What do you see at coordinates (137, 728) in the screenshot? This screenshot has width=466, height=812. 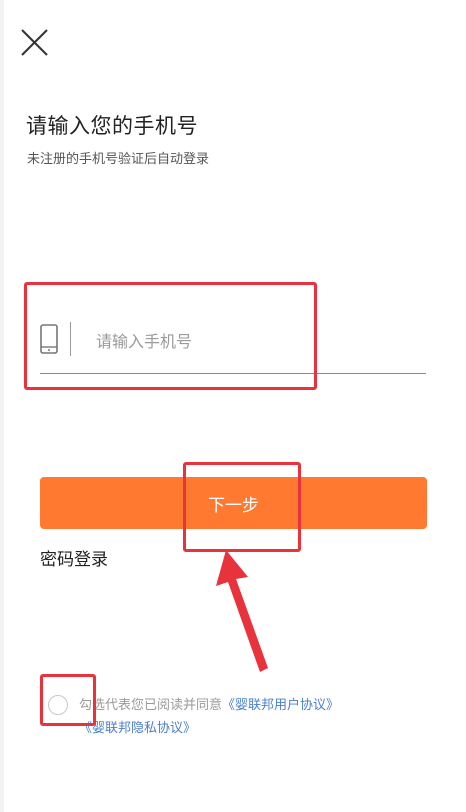 I see `privacy-agreement-link: 《婴联邦隐私协议》` at bounding box center [137, 728].